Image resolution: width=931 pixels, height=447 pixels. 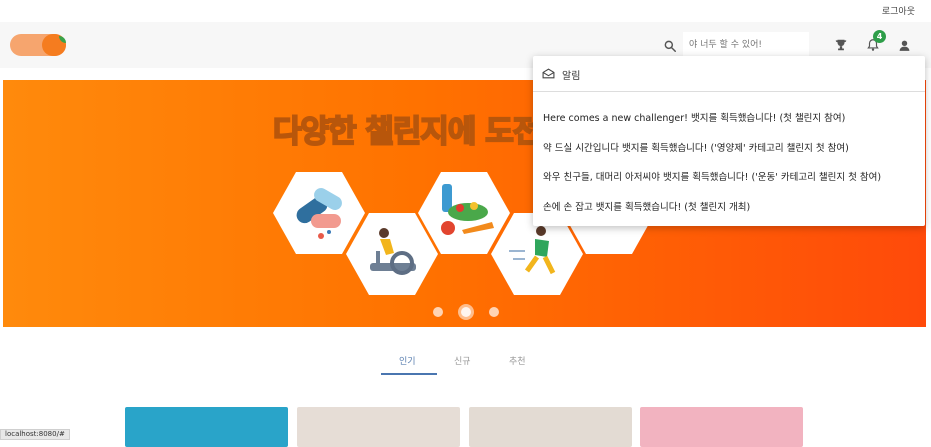 What do you see at coordinates (517, 360) in the screenshot?
I see `tab-recommended: 추천` at bounding box center [517, 360].